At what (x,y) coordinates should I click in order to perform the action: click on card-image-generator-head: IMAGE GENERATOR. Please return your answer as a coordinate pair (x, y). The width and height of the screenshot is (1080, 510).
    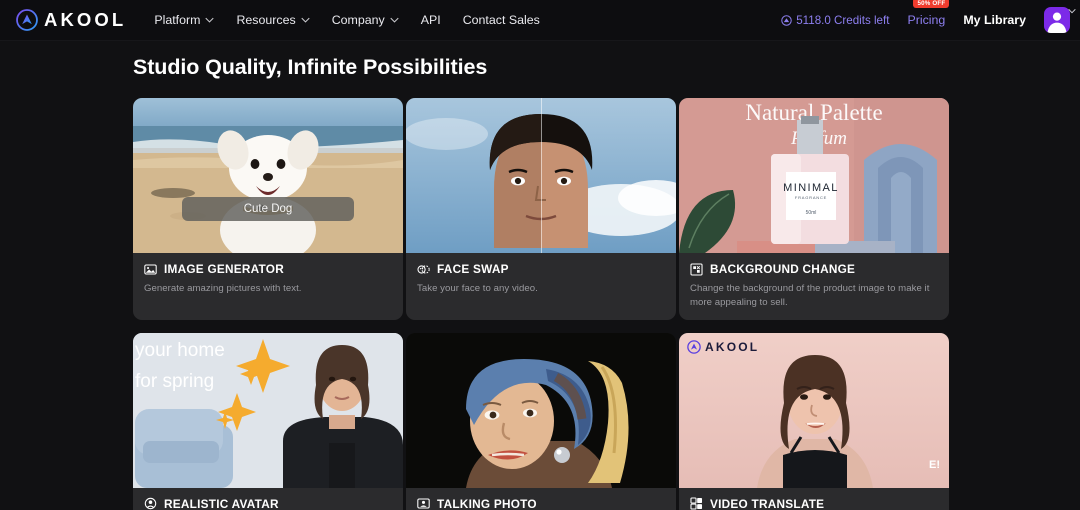
    Looking at the image, I should click on (268, 269).